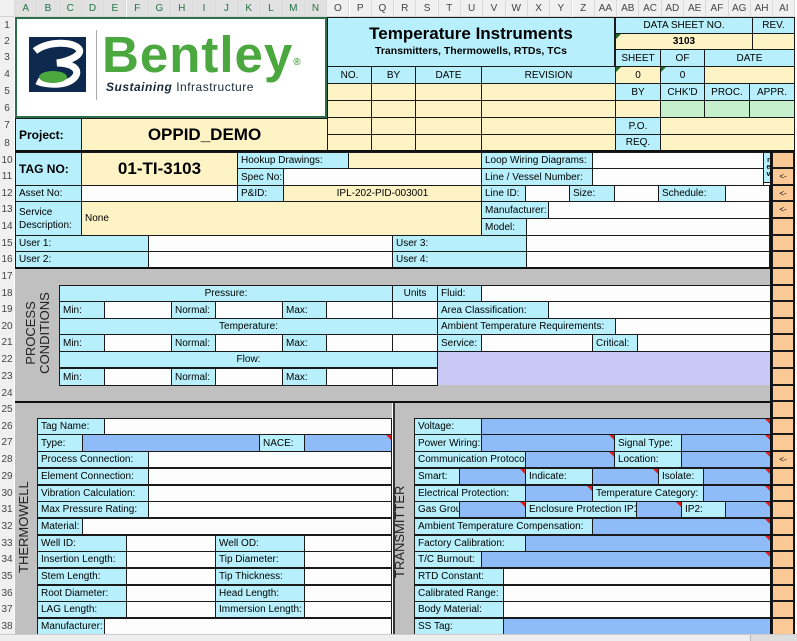 Image resolution: width=797 pixels, height=641 pixels. What do you see at coordinates (704, 343) in the screenshot?
I see `critical-value` at bounding box center [704, 343].